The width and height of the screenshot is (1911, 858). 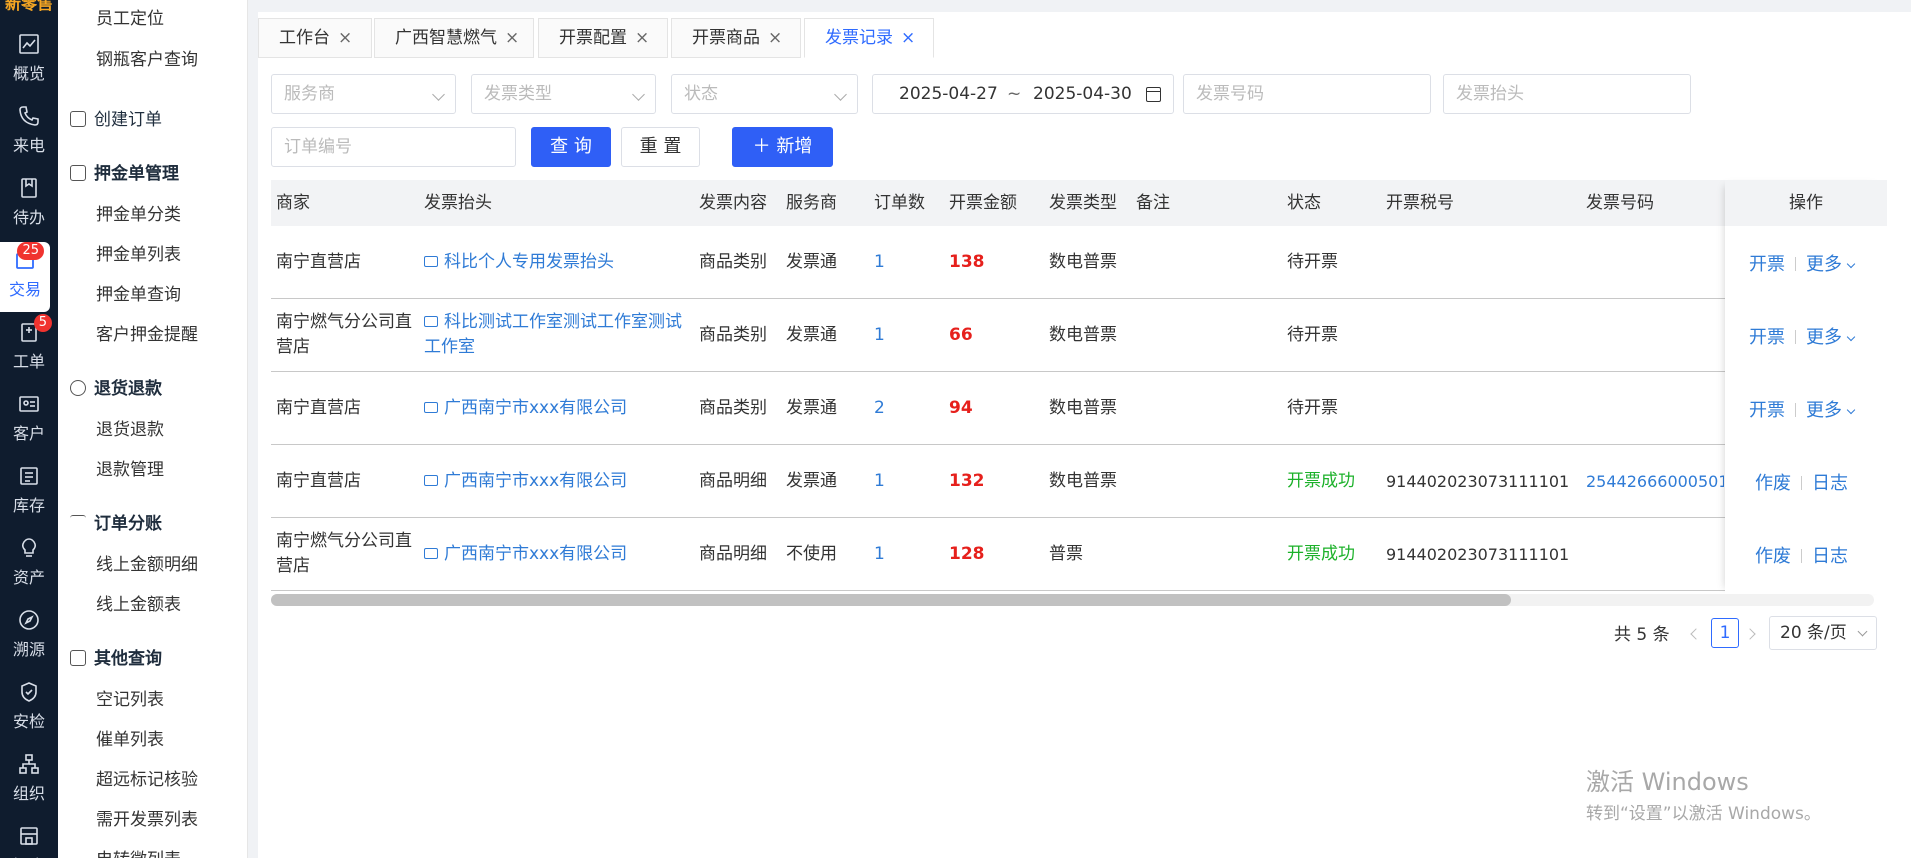 I want to click on cell-tax-number: 914402023073111101, so click(x=1478, y=554).